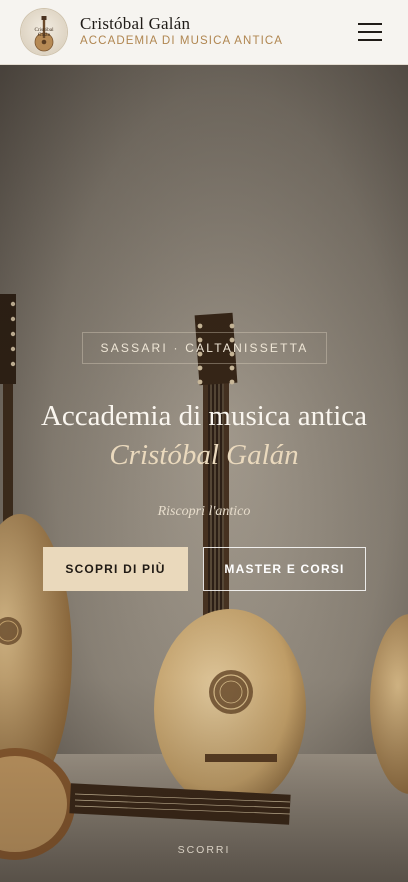 The width and height of the screenshot is (408, 882). What do you see at coordinates (115, 569) in the screenshot?
I see `discover-more-button: SCOPRI DI PIÙ` at bounding box center [115, 569].